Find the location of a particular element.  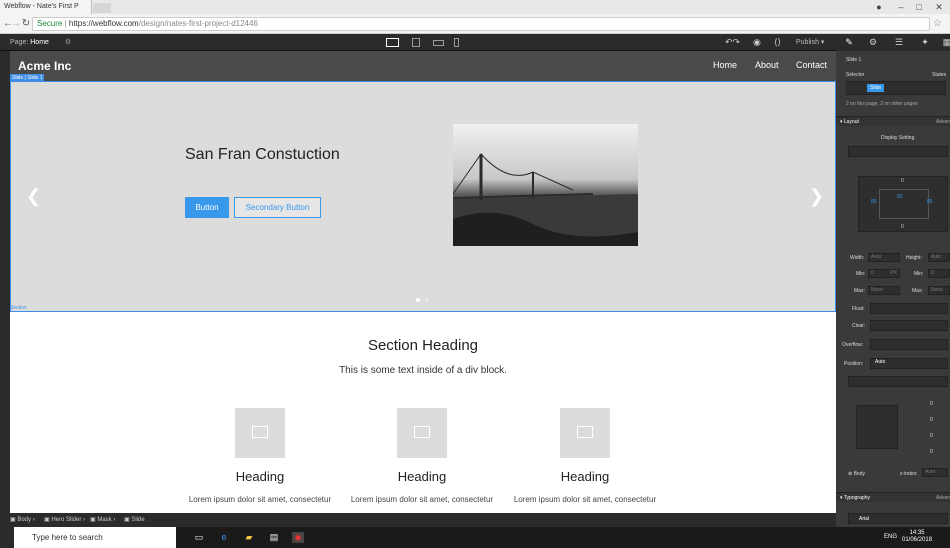

selector-chip: Slide is located at coordinates (876, 88).